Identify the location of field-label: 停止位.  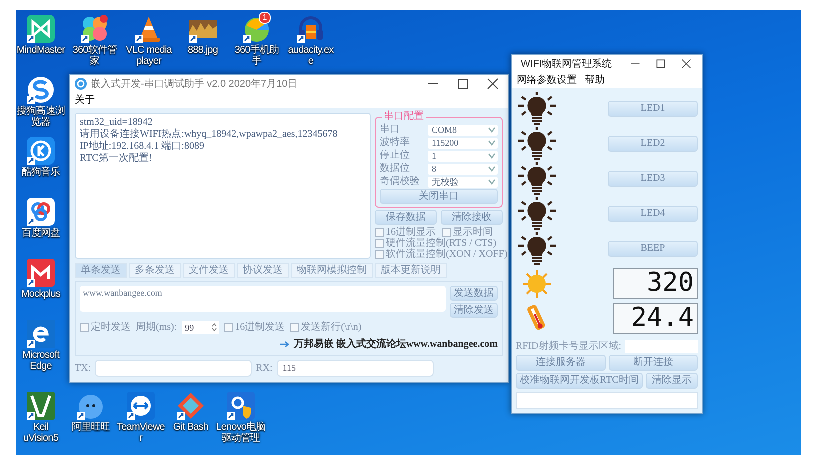
(395, 156).